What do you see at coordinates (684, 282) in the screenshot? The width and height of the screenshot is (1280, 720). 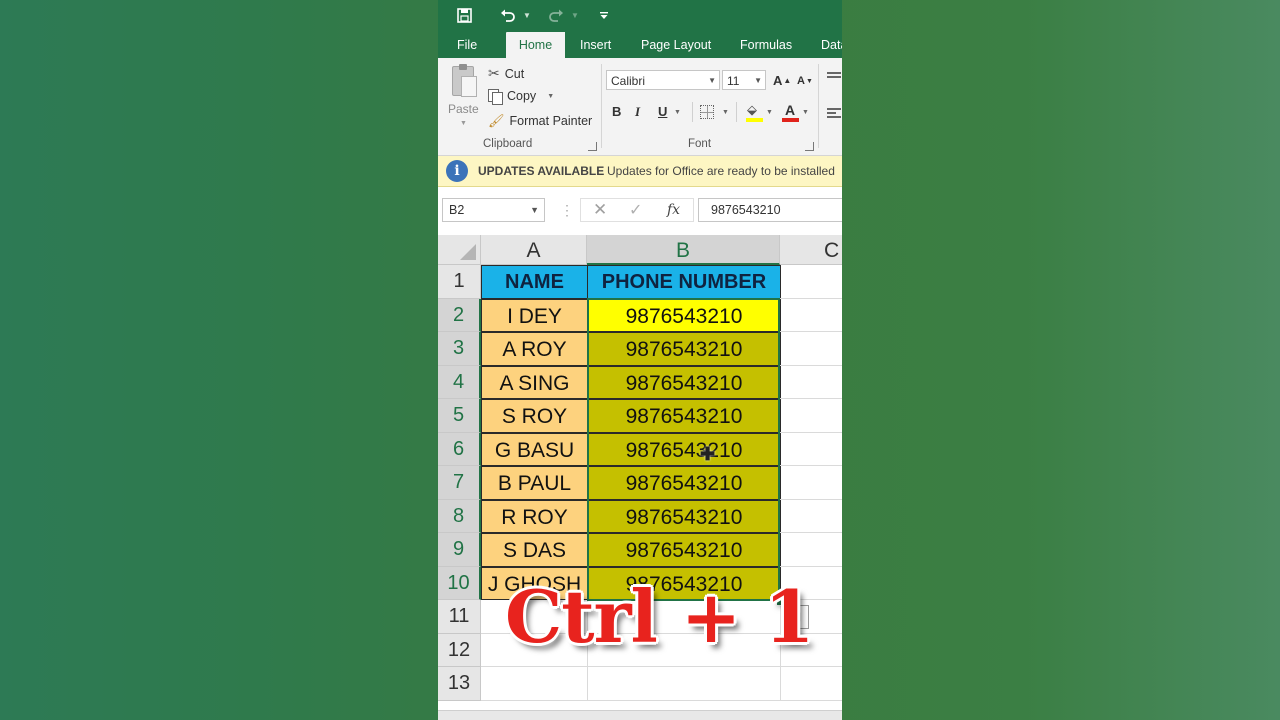 I see `header-cell-phone: PHONE NUMBER` at bounding box center [684, 282].